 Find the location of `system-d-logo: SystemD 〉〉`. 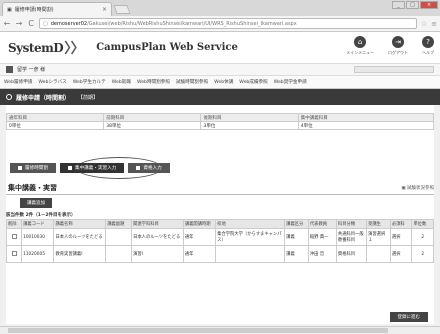

system-d-logo: SystemD 〉〉 is located at coordinates (46, 48).